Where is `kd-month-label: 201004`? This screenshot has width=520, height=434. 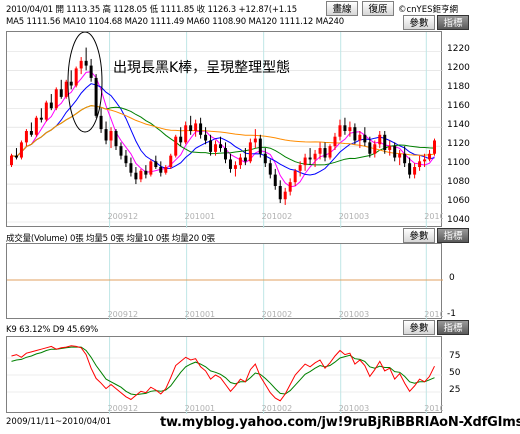
kd-month-label: 201004 is located at coordinates (433, 408).